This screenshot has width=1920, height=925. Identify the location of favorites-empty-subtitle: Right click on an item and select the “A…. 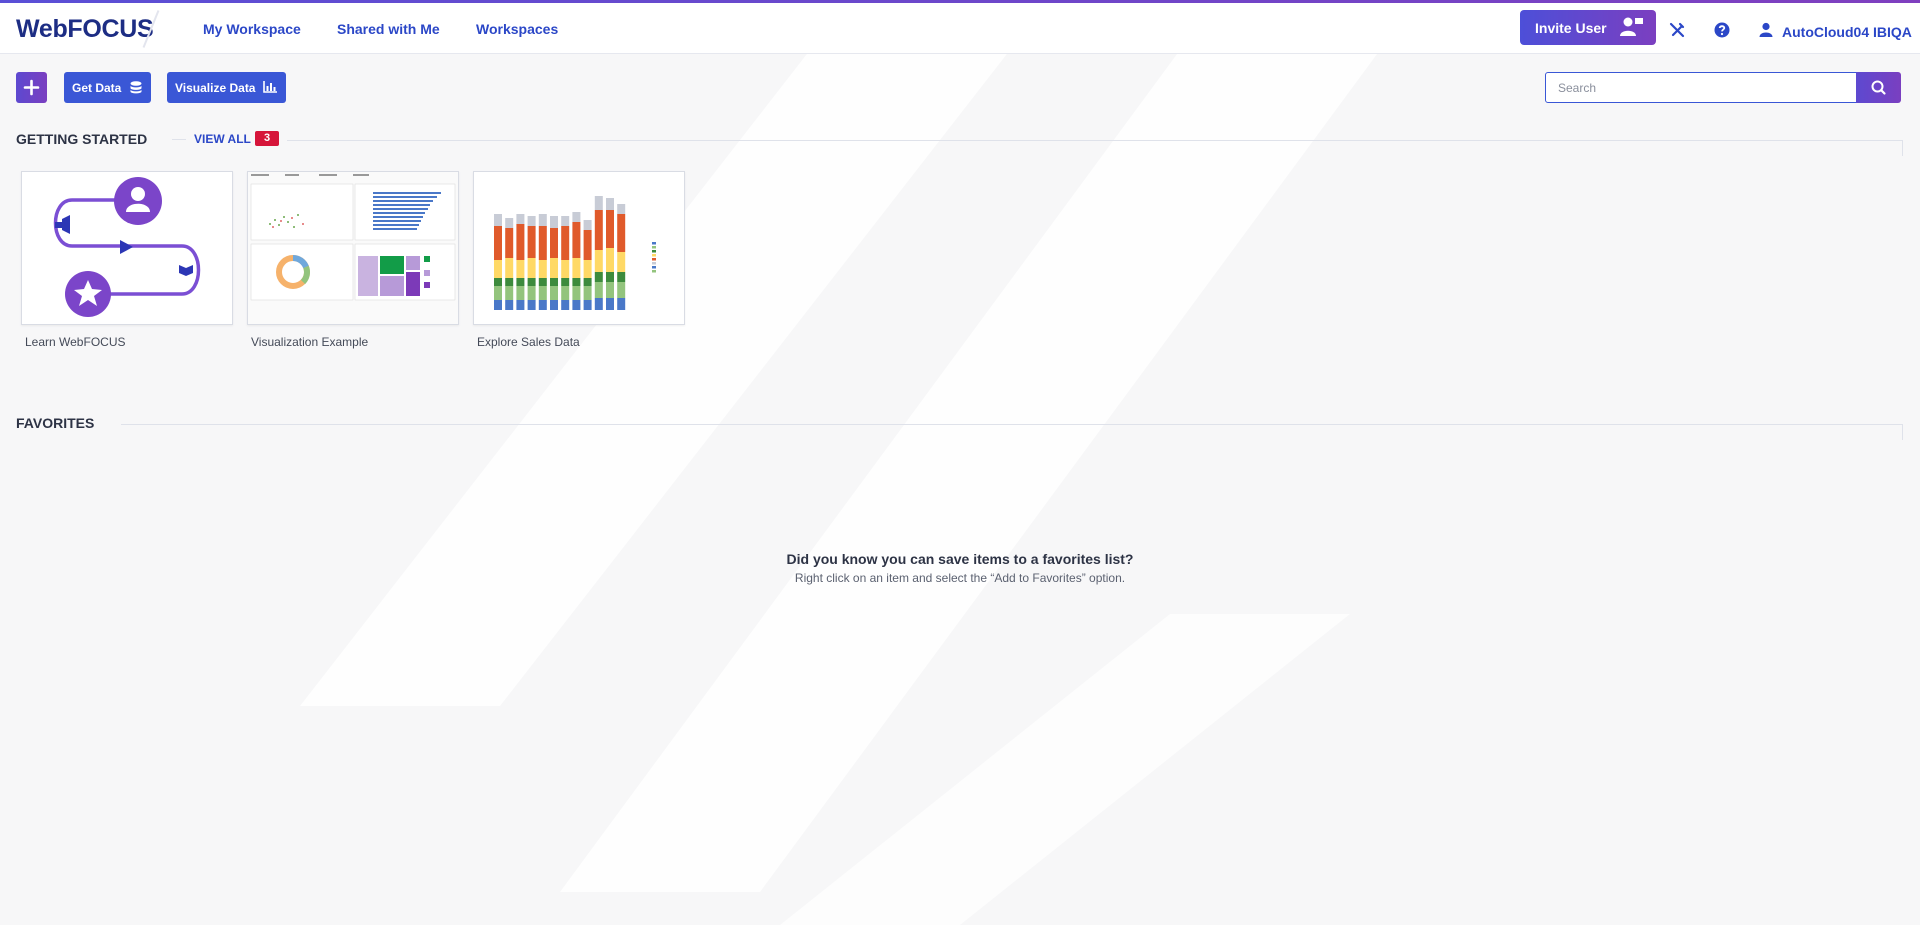
(960, 578).